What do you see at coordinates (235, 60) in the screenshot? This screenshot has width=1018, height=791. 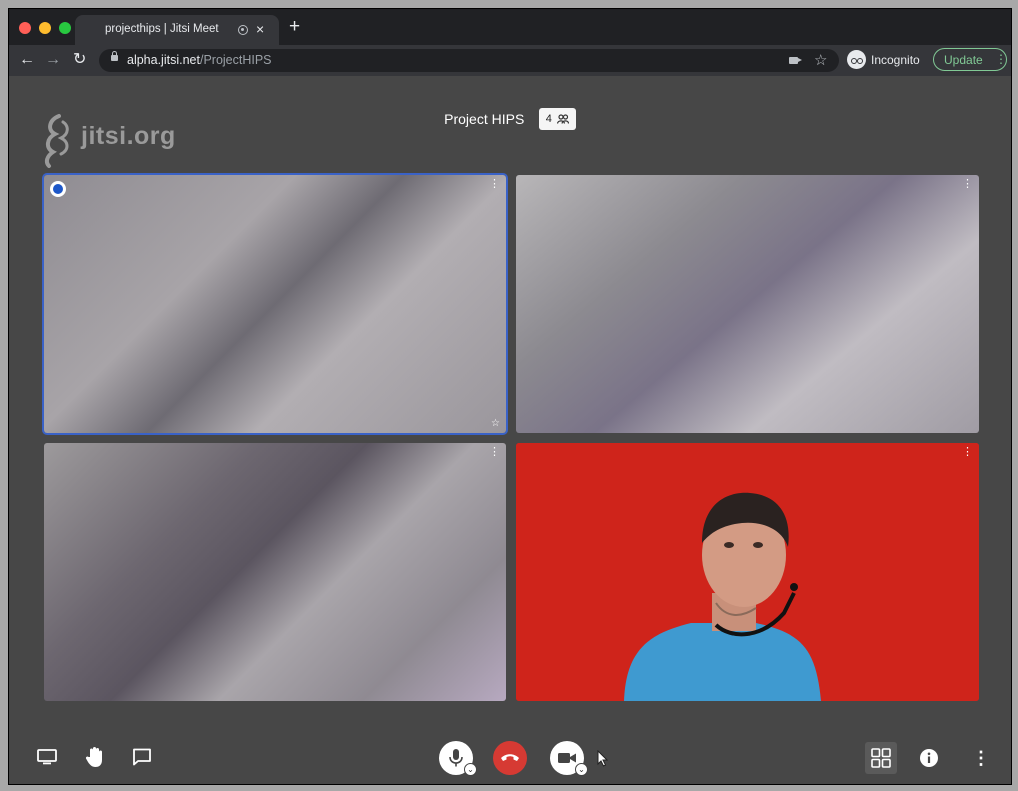 I see `url-path: /ProjectHIPS` at bounding box center [235, 60].